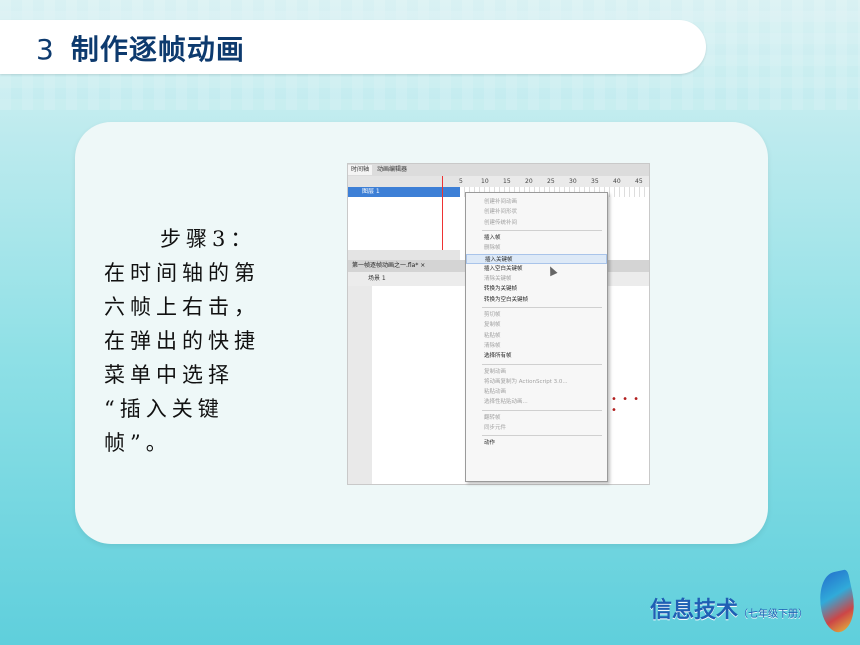 This screenshot has height=645, width=860. What do you see at coordinates (536, 443) in the screenshot?
I see `menu-item: 动作` at bounding box center [536, 443].